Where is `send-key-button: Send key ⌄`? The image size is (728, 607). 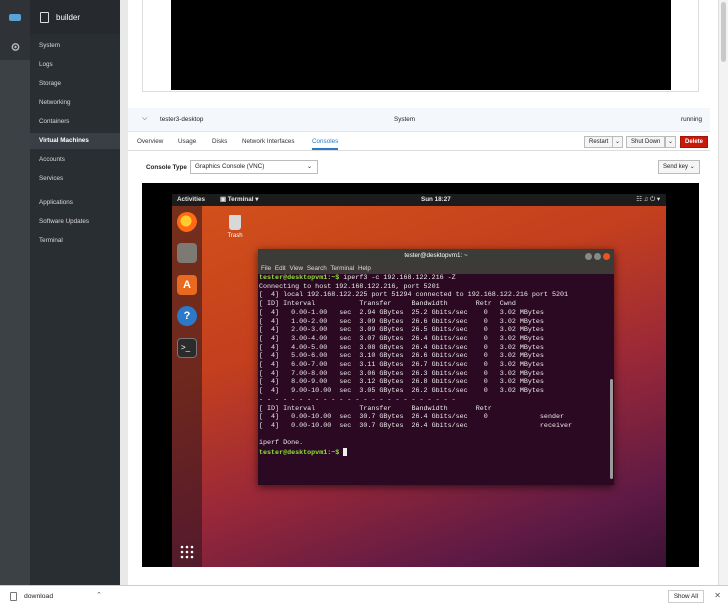
send-key-button: Send key ⌄ is located at coordinates (679, 167).